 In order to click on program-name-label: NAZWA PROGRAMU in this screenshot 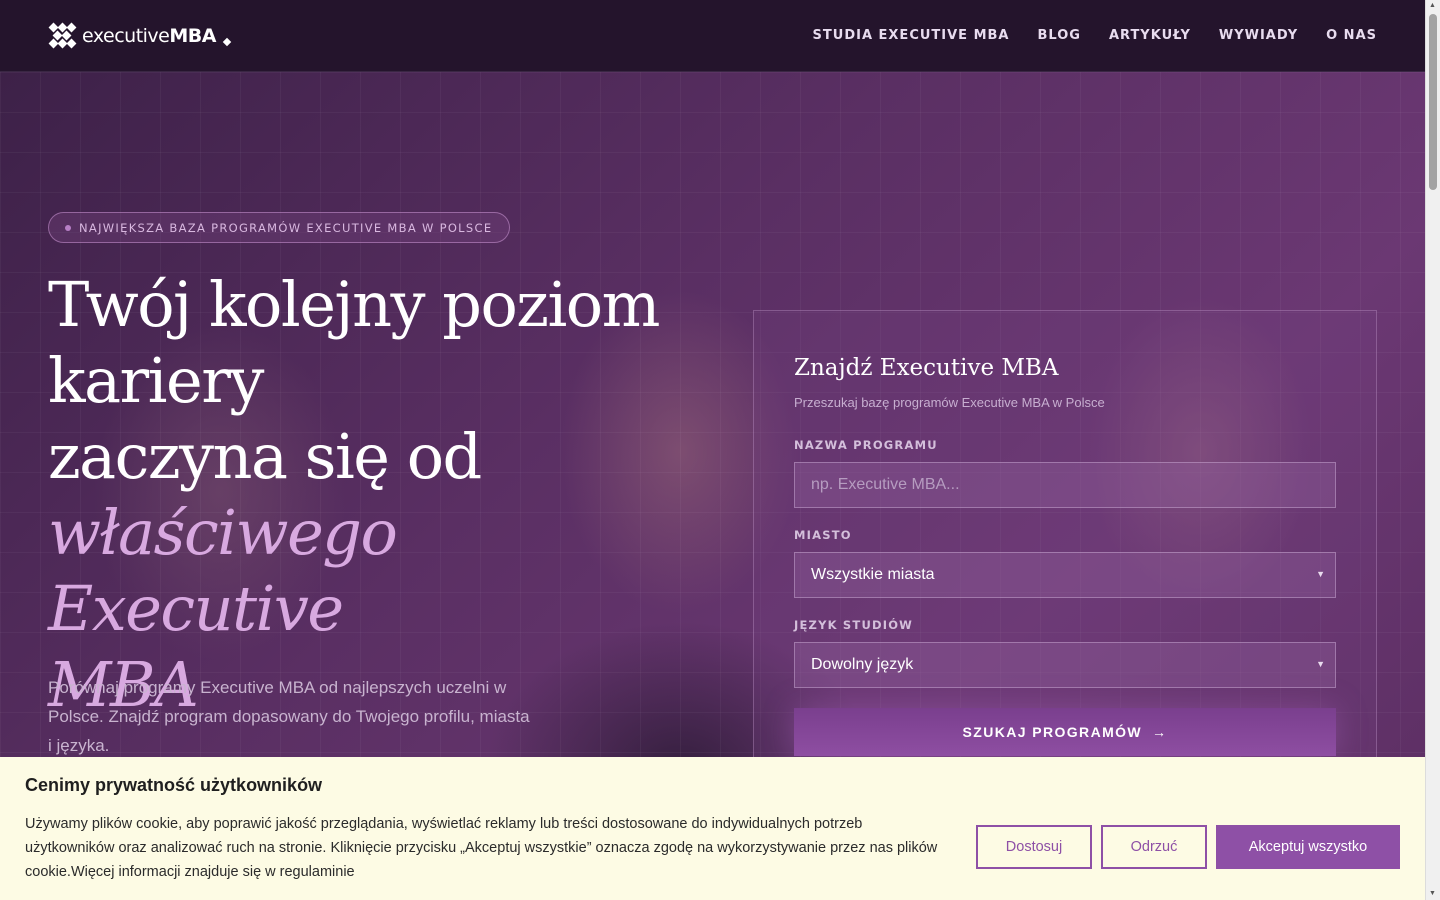, I will do `click(866, 445)`.